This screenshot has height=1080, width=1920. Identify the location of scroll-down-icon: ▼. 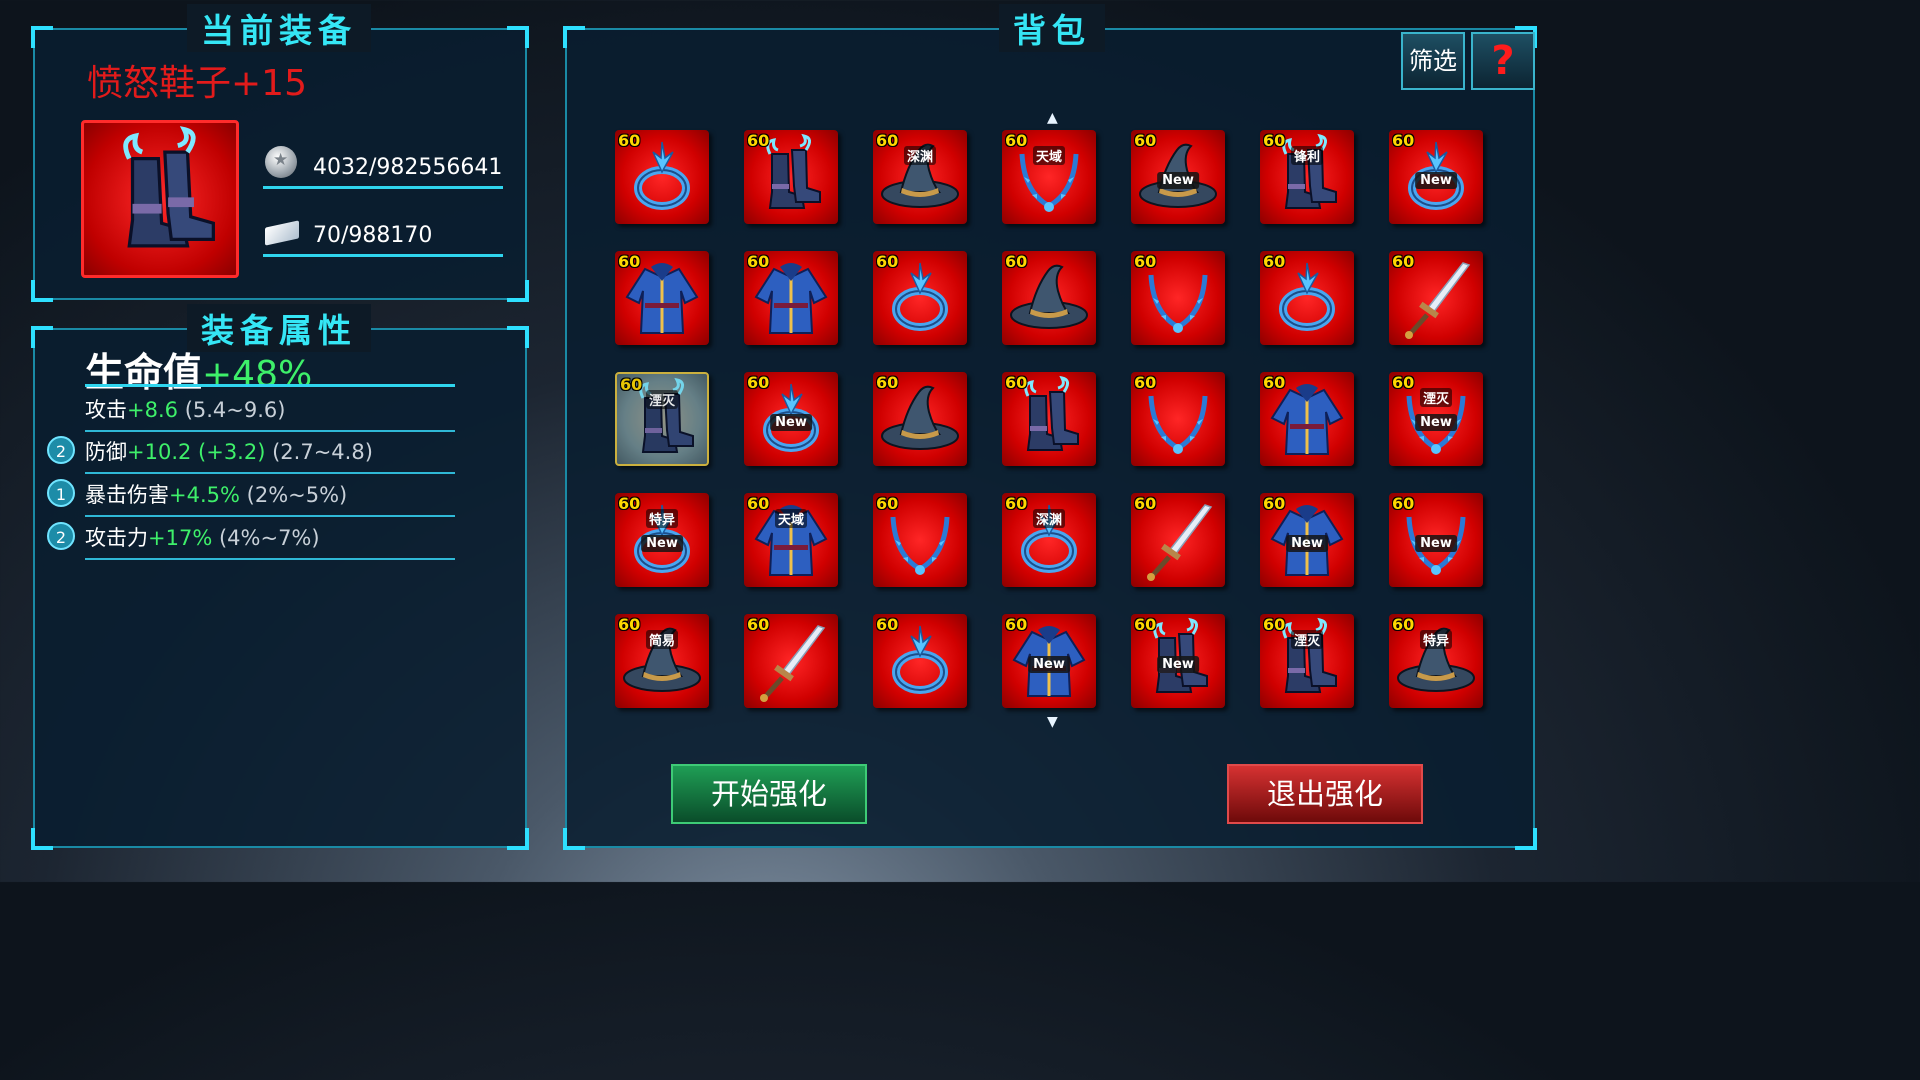
(1052, 722).